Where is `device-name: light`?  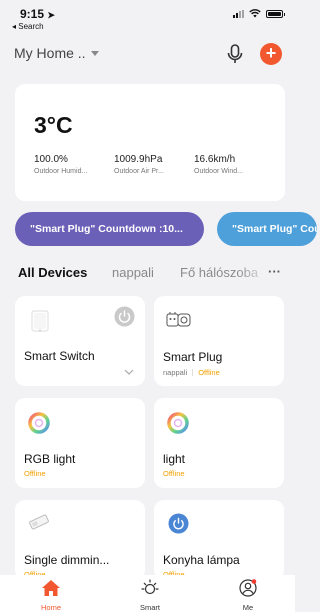
device-name: light is located at coordinates (174, 459).